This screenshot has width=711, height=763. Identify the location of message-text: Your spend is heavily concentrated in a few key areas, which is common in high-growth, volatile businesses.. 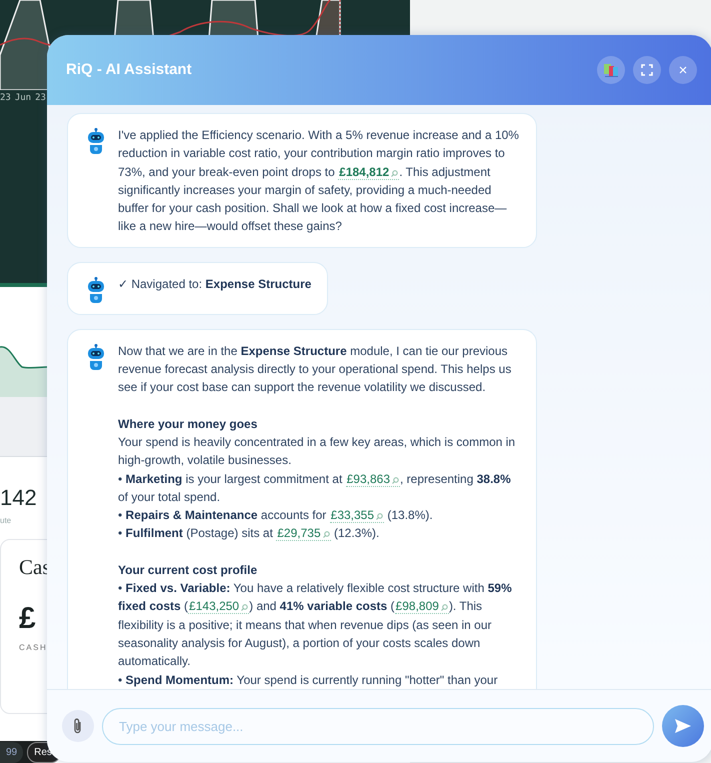
(317, 452).